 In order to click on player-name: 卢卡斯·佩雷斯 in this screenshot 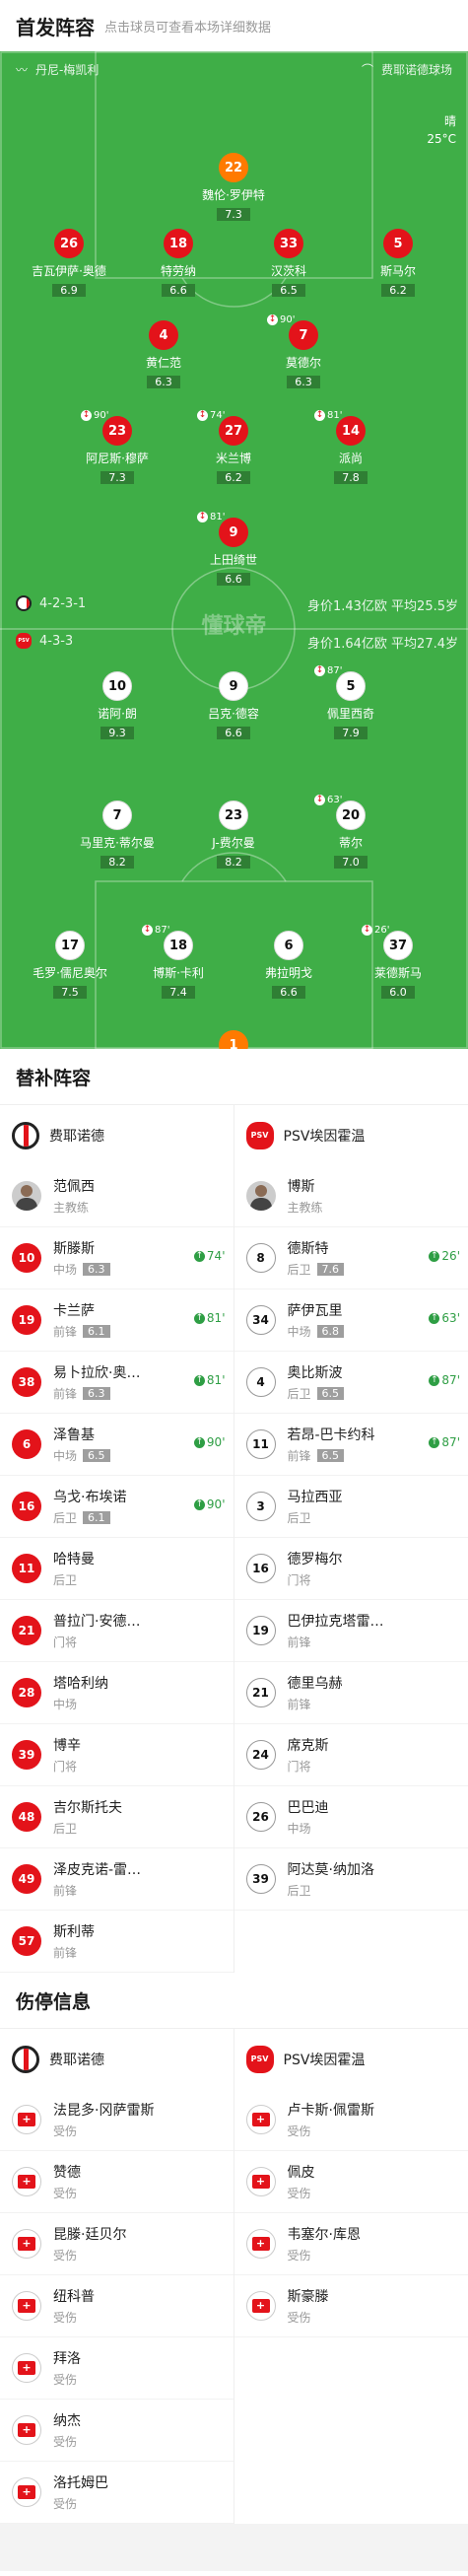, I will do `click(330, 2111)`.